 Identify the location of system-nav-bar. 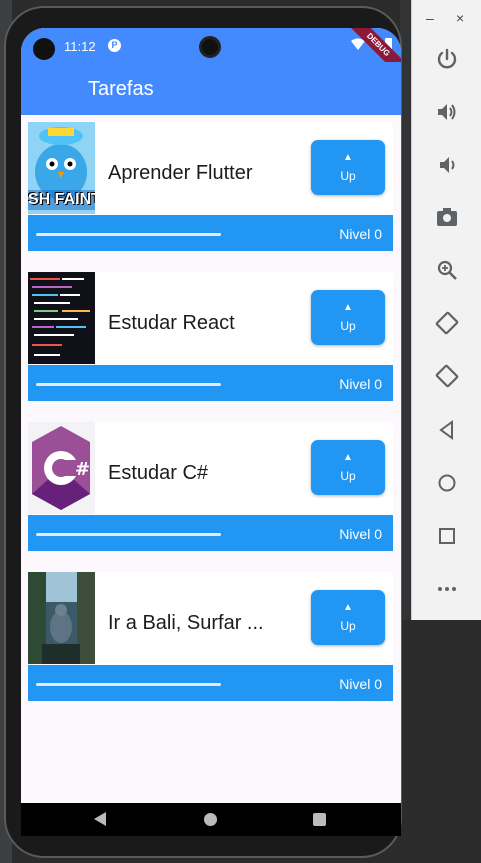
(211, 819).